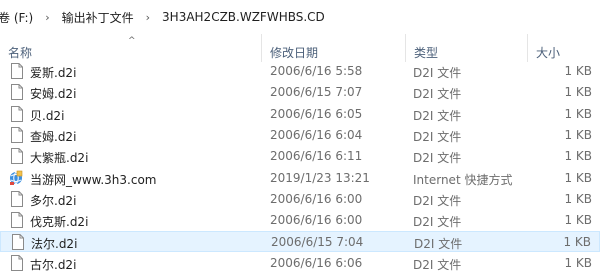  Describe the element at coordinates (320, 177) in the screenshot. I see `file-modified-date: 2019/1/23 13:21` at that location.